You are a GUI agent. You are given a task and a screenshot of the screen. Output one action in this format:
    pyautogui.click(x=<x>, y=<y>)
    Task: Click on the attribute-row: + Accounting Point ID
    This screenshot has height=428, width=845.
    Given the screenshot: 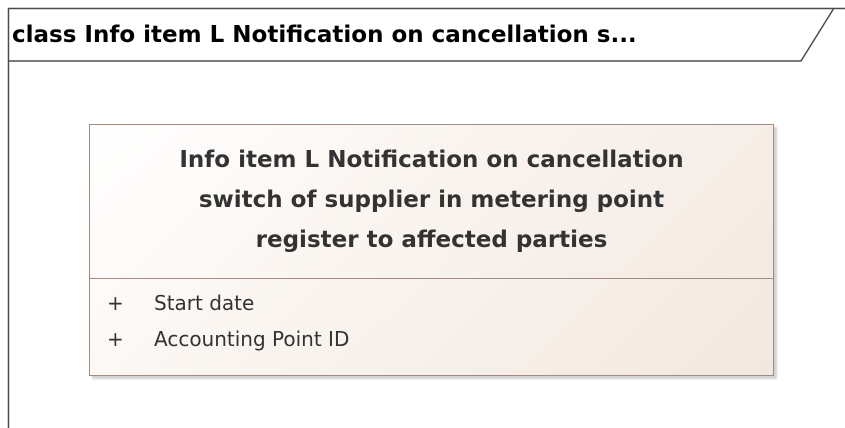 What is the action you would take?
    pyautogui.click(x=431, y=339)
    